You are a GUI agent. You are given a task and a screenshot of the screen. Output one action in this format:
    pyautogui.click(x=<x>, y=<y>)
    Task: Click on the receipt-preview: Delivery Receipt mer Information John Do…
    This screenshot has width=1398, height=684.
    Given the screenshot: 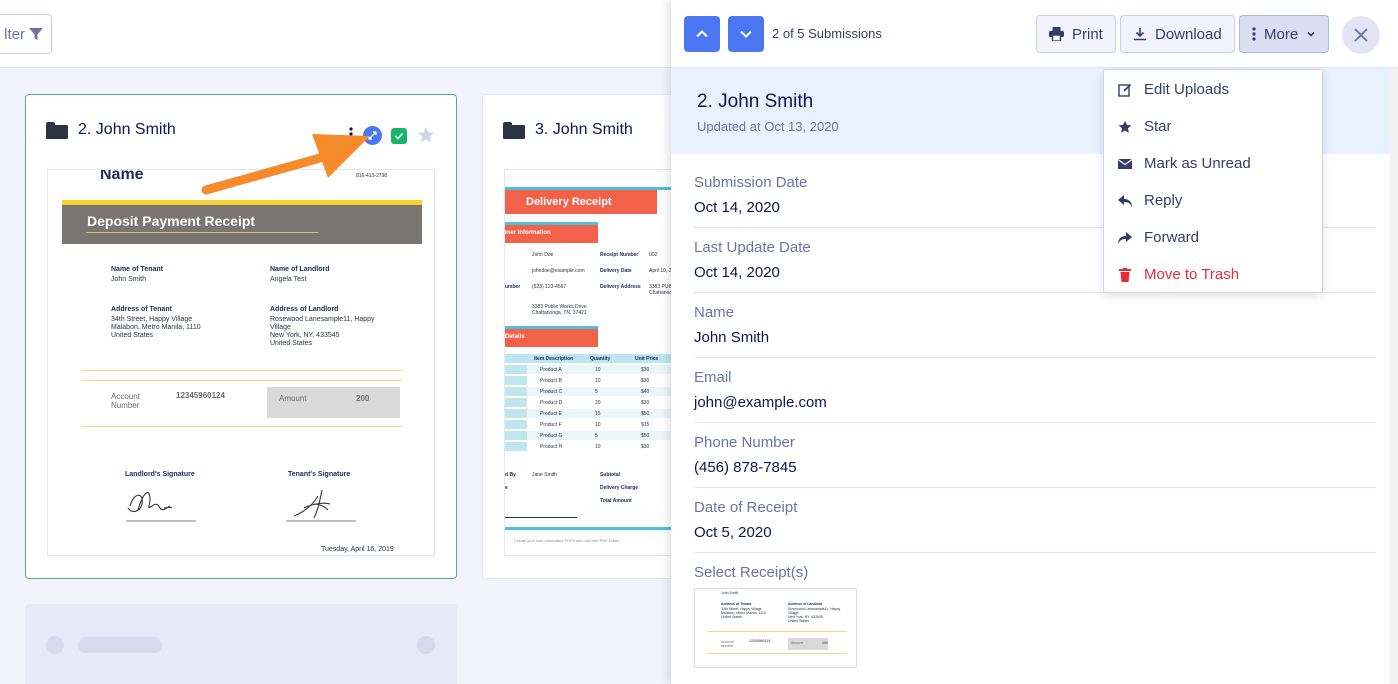 What is the action you would take?
    pyautogui.click(x=594, y=362)
    